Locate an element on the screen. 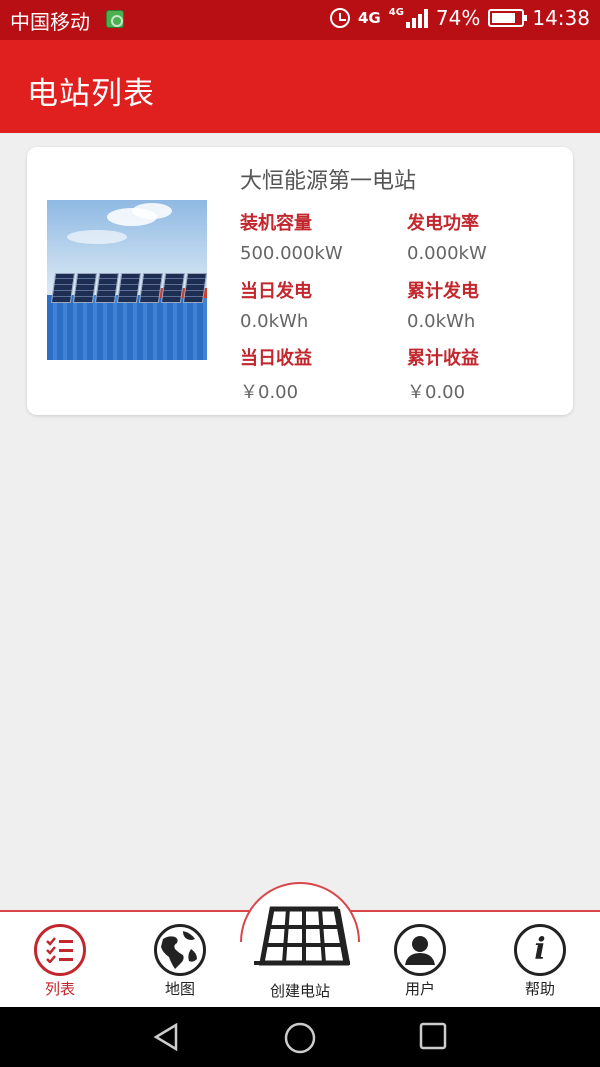 This screenshot has width=600, height=1067. daily-income-label: 当日收益 is located at coordinates (276, 358).